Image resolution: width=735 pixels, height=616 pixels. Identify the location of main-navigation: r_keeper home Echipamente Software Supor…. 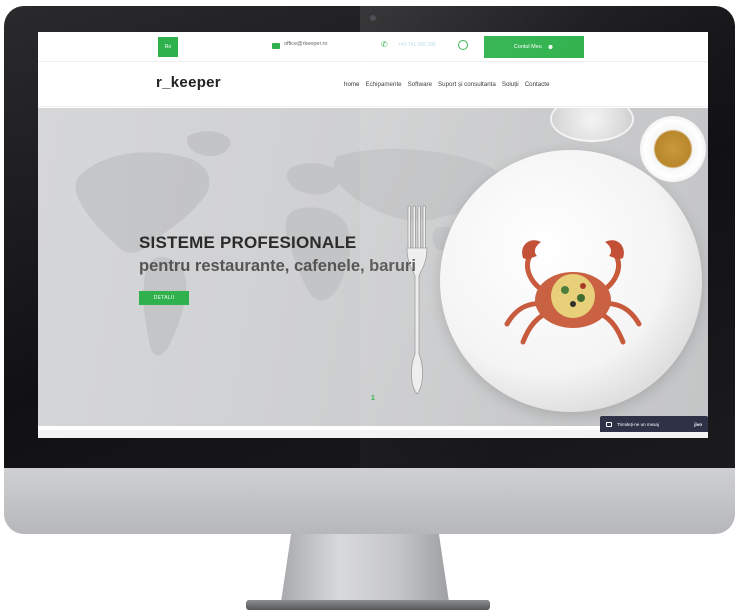
(373, 85).